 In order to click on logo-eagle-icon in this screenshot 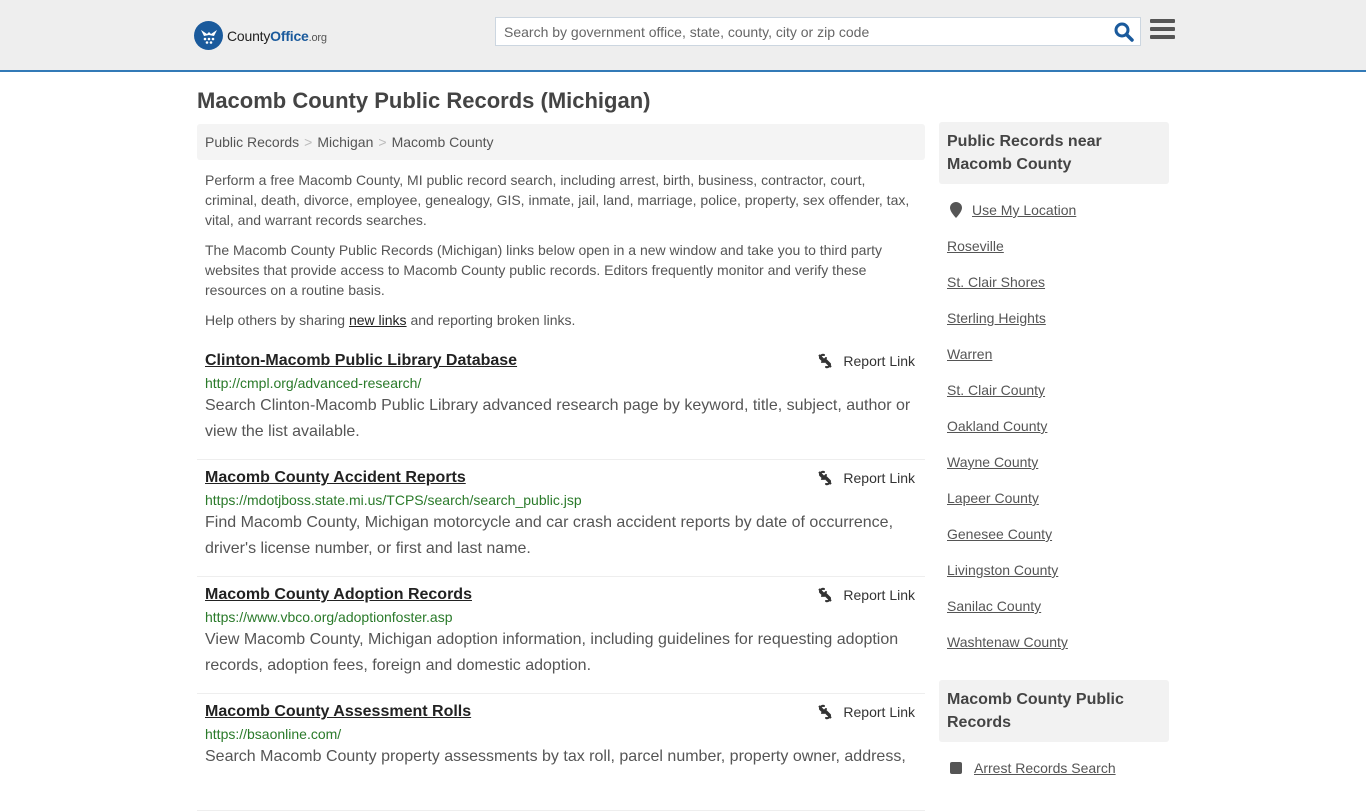, I will do `click(208, 35)`.